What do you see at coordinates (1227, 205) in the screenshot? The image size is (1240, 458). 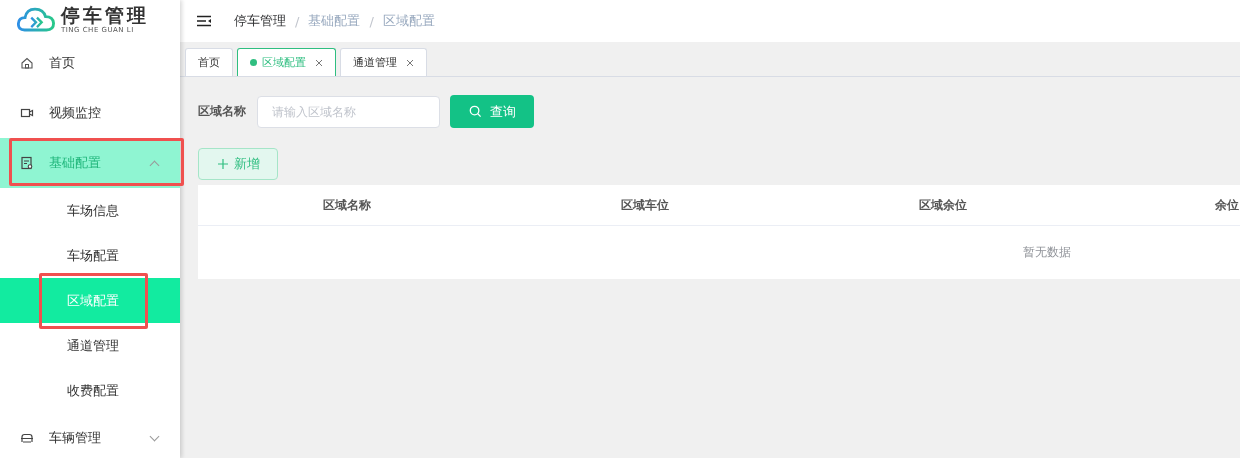 I see `column-header: 余位` at bounding box center [1227, 205].